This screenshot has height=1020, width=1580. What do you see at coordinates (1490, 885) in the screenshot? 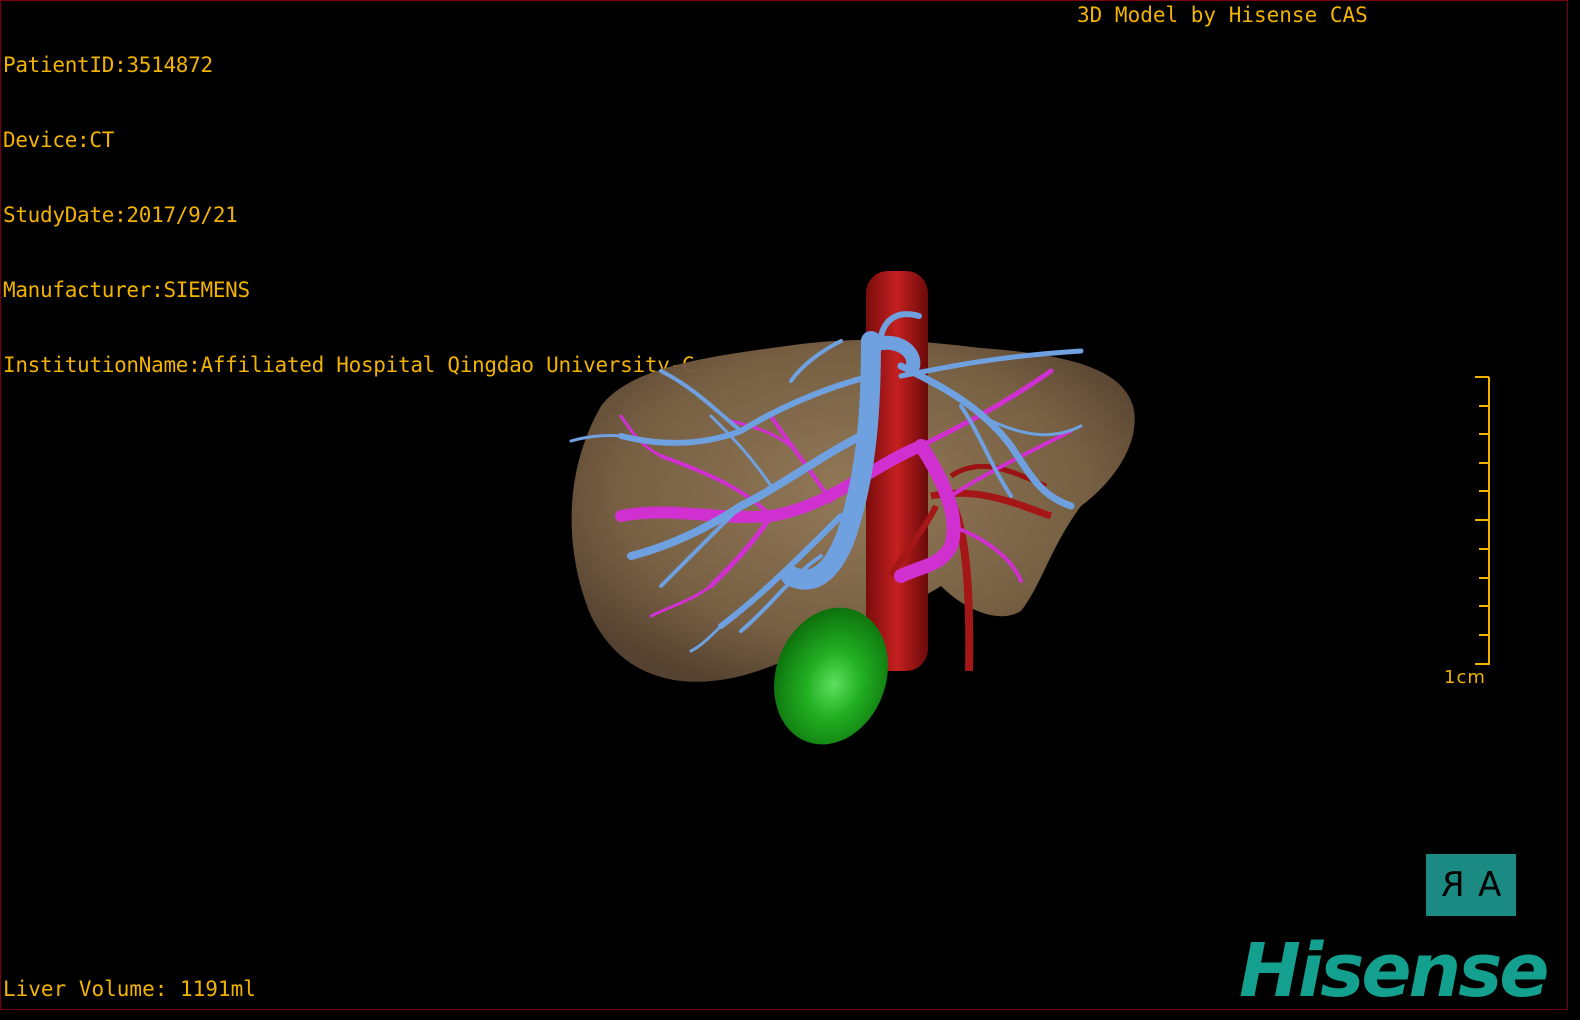
I see `orientation-anterior-label: A` at bounding box center [1490, 885].